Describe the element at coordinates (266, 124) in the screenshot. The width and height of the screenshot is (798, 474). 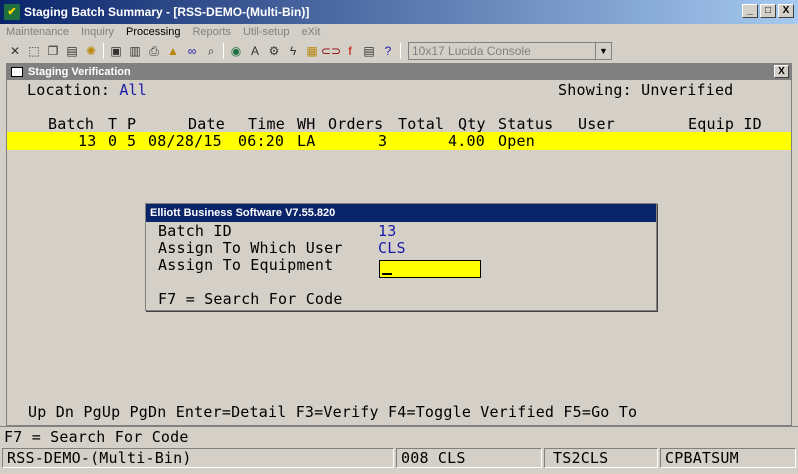
I see `col-time: Time` at that location.